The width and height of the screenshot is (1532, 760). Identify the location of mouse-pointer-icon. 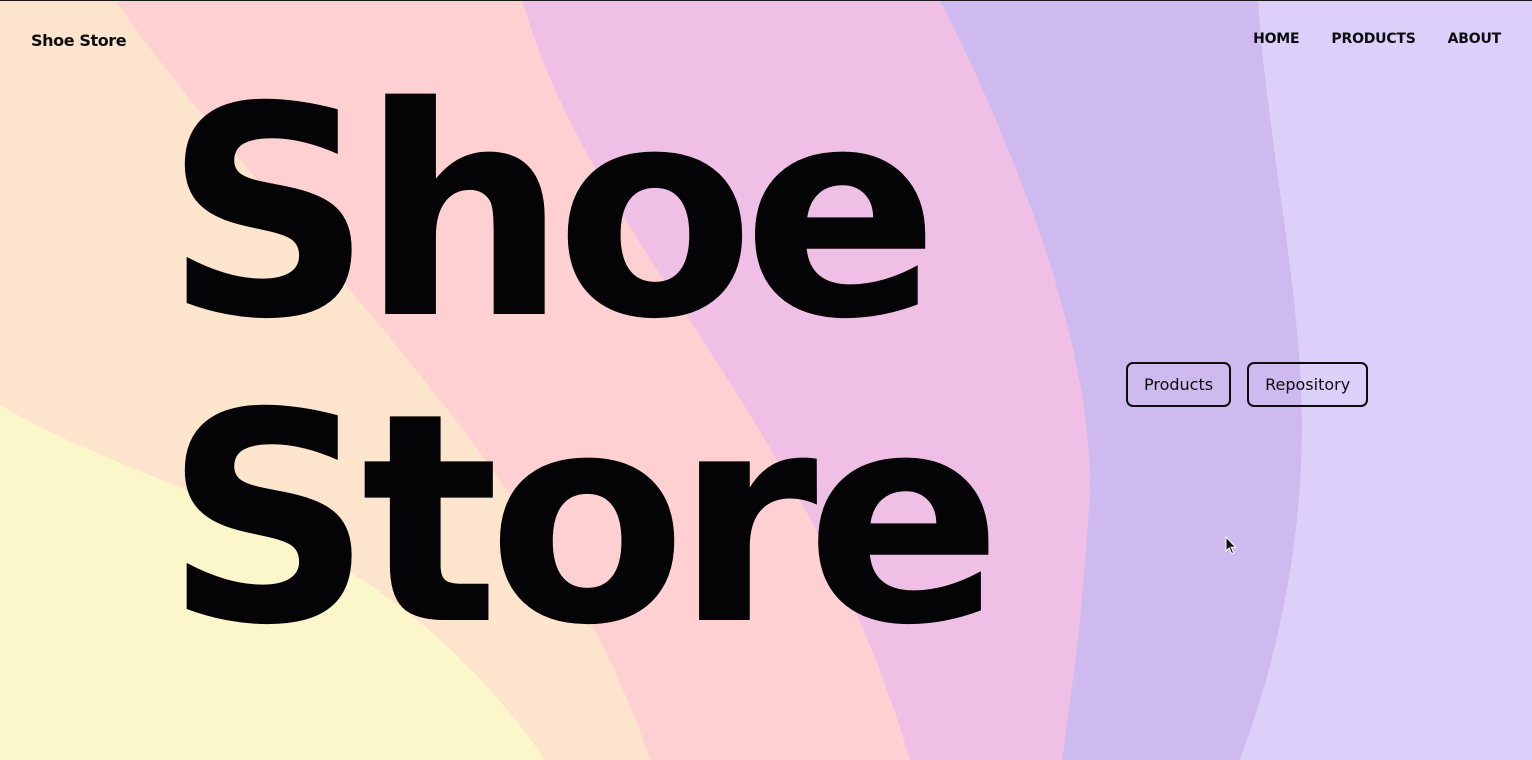
(1231, 545).